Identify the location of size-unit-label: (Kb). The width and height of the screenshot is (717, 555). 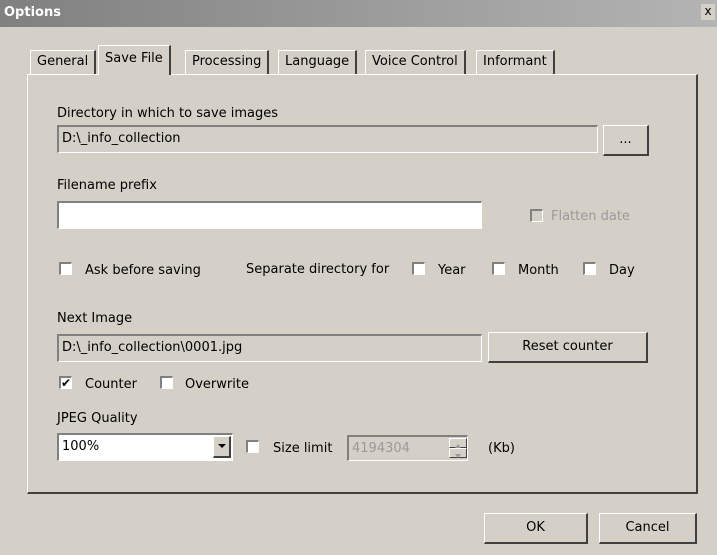
(501, 448).